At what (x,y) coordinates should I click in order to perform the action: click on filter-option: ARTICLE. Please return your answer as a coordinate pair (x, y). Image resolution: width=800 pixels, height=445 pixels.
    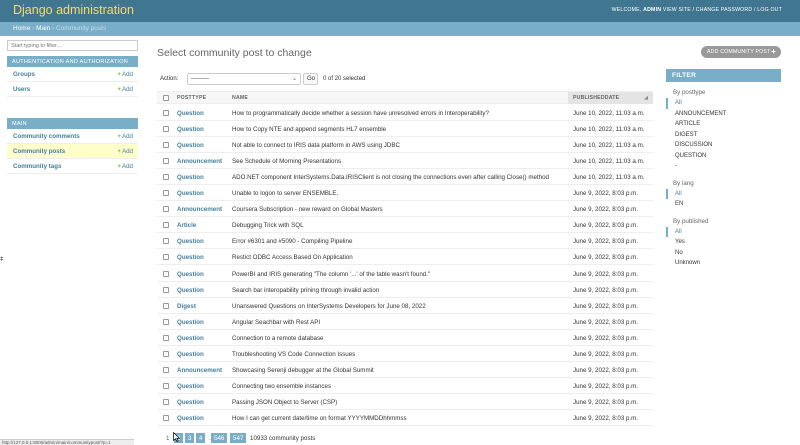
    Looking at the image, I should click on (723, 124).